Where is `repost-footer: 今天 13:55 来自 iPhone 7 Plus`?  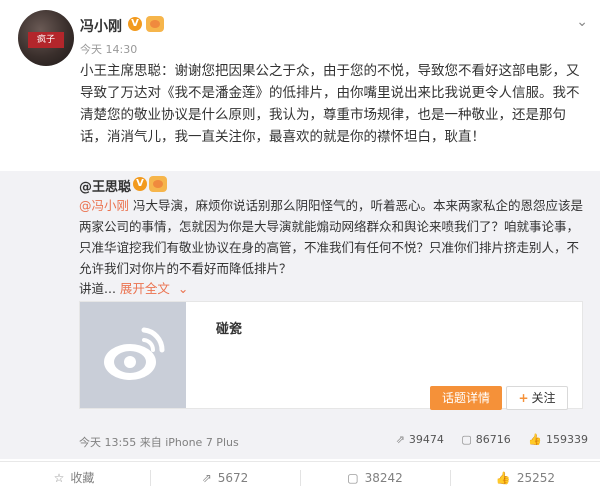 repost-footer: 今天 13:55 来自 iPhone 7 Plus is located at coordinates (159, 442).